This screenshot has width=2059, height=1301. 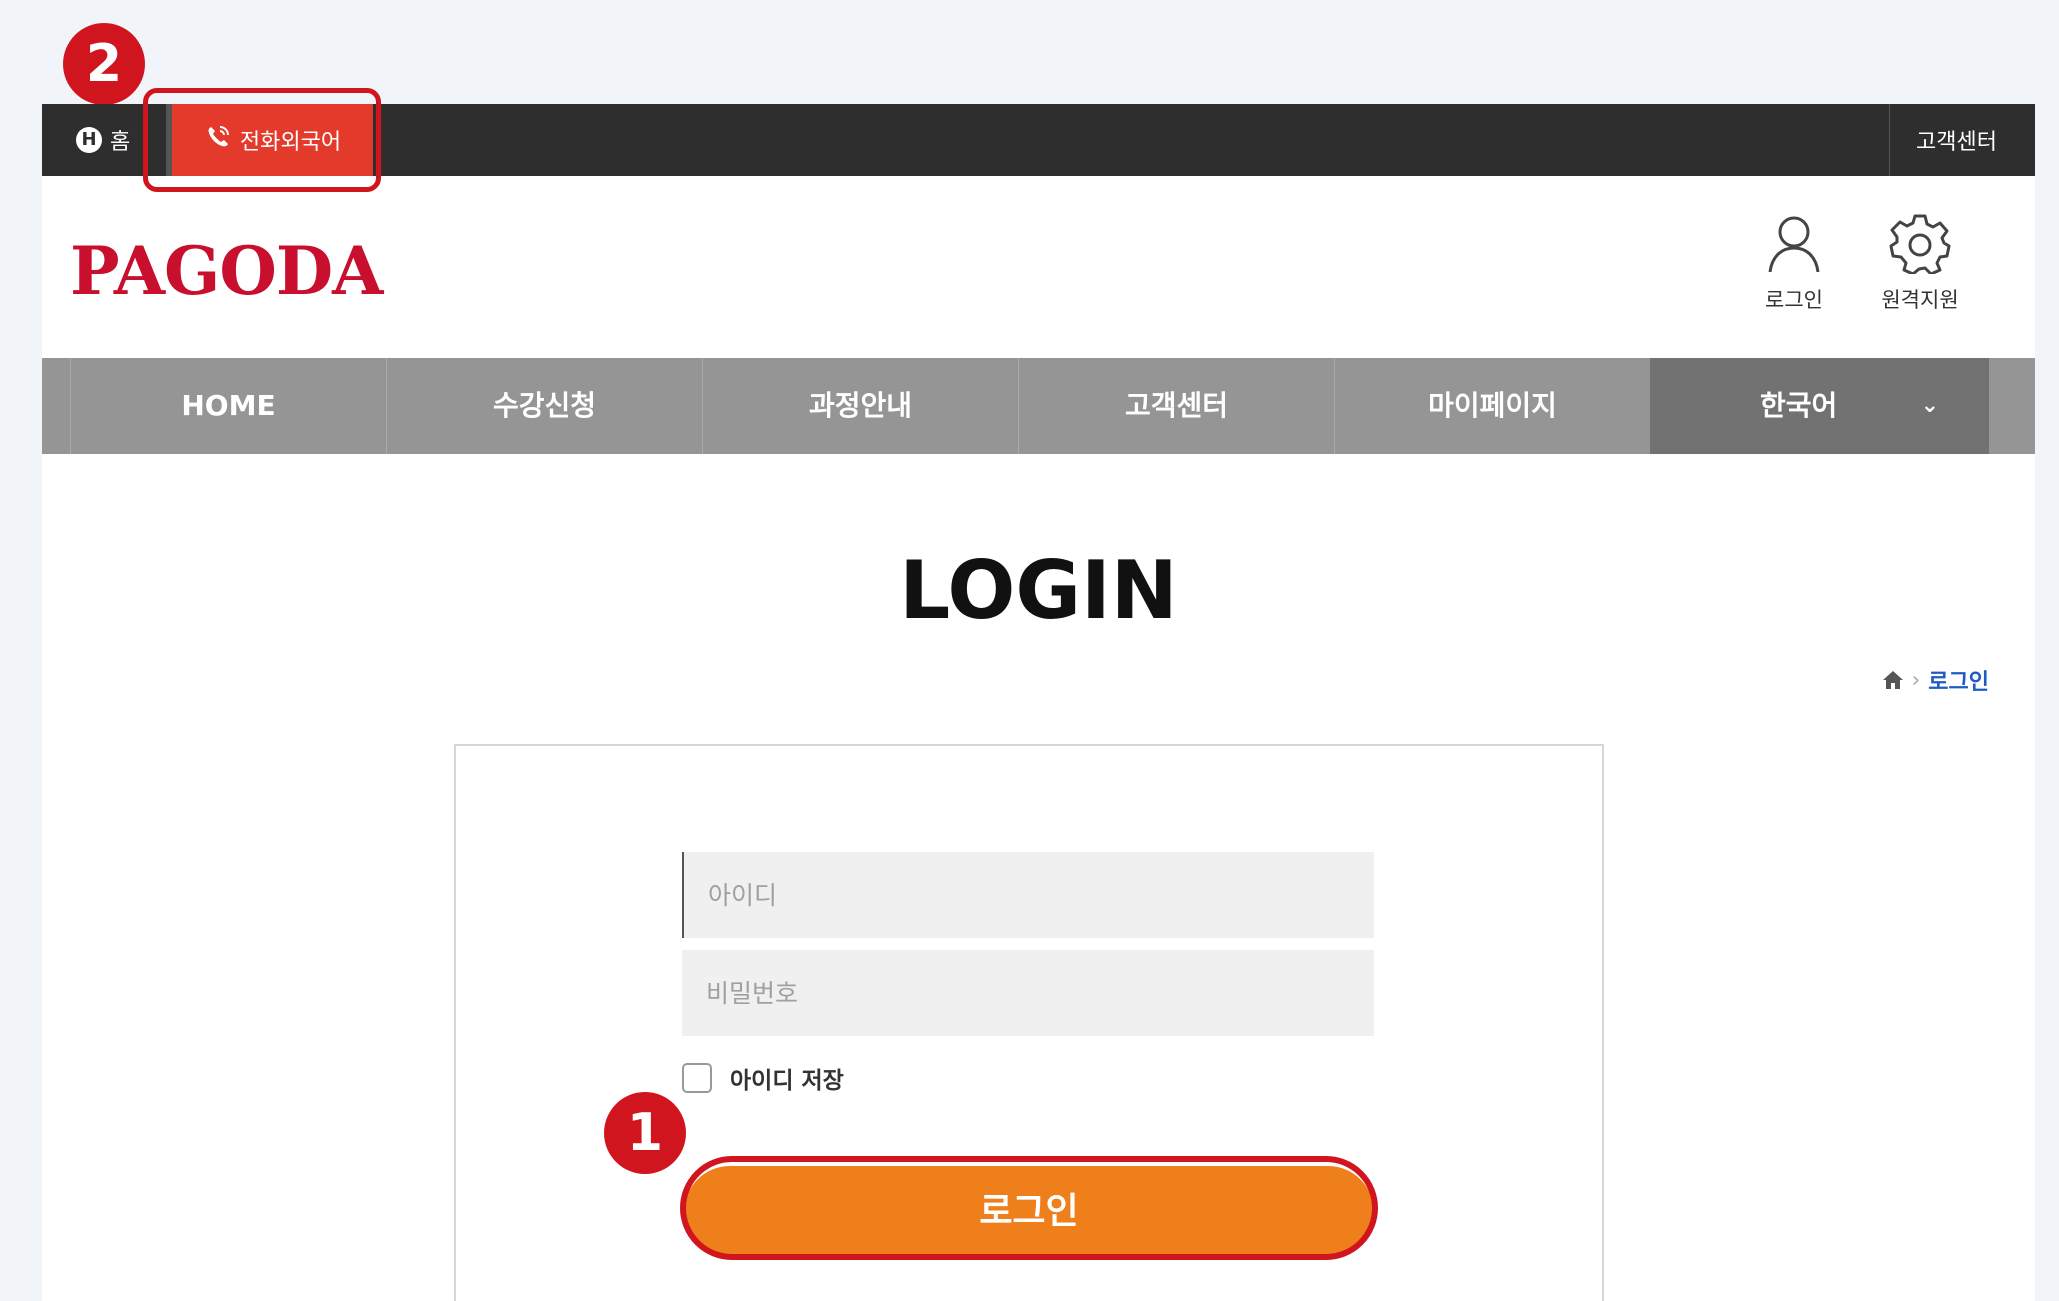 I want to click on breadcrumb-current: 로그인, so click(x=1958, y=682).